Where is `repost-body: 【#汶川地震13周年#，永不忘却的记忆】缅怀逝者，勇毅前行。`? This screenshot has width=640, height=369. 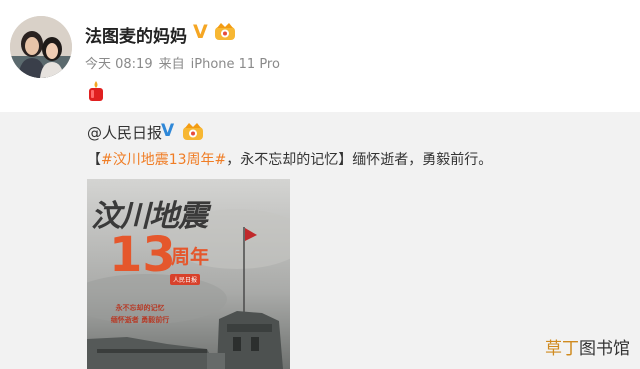
repost-body: 【#汶川地震13周年#，永不忘却的记忆】缅怀逝者，勇毅前行。 is located at coordinates (289, 159).